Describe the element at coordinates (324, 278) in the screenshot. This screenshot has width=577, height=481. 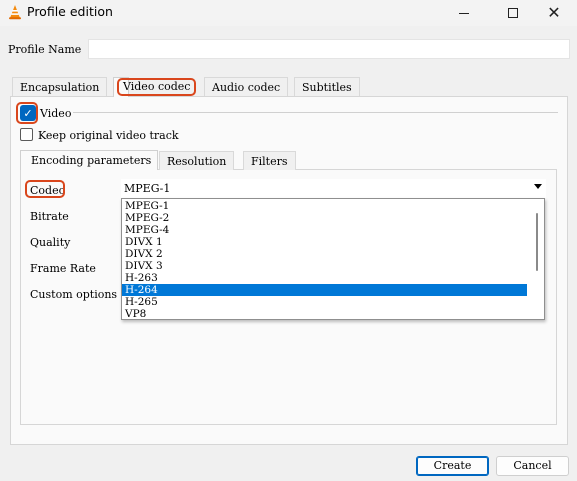
I see `codec-option: H-263` at that location.